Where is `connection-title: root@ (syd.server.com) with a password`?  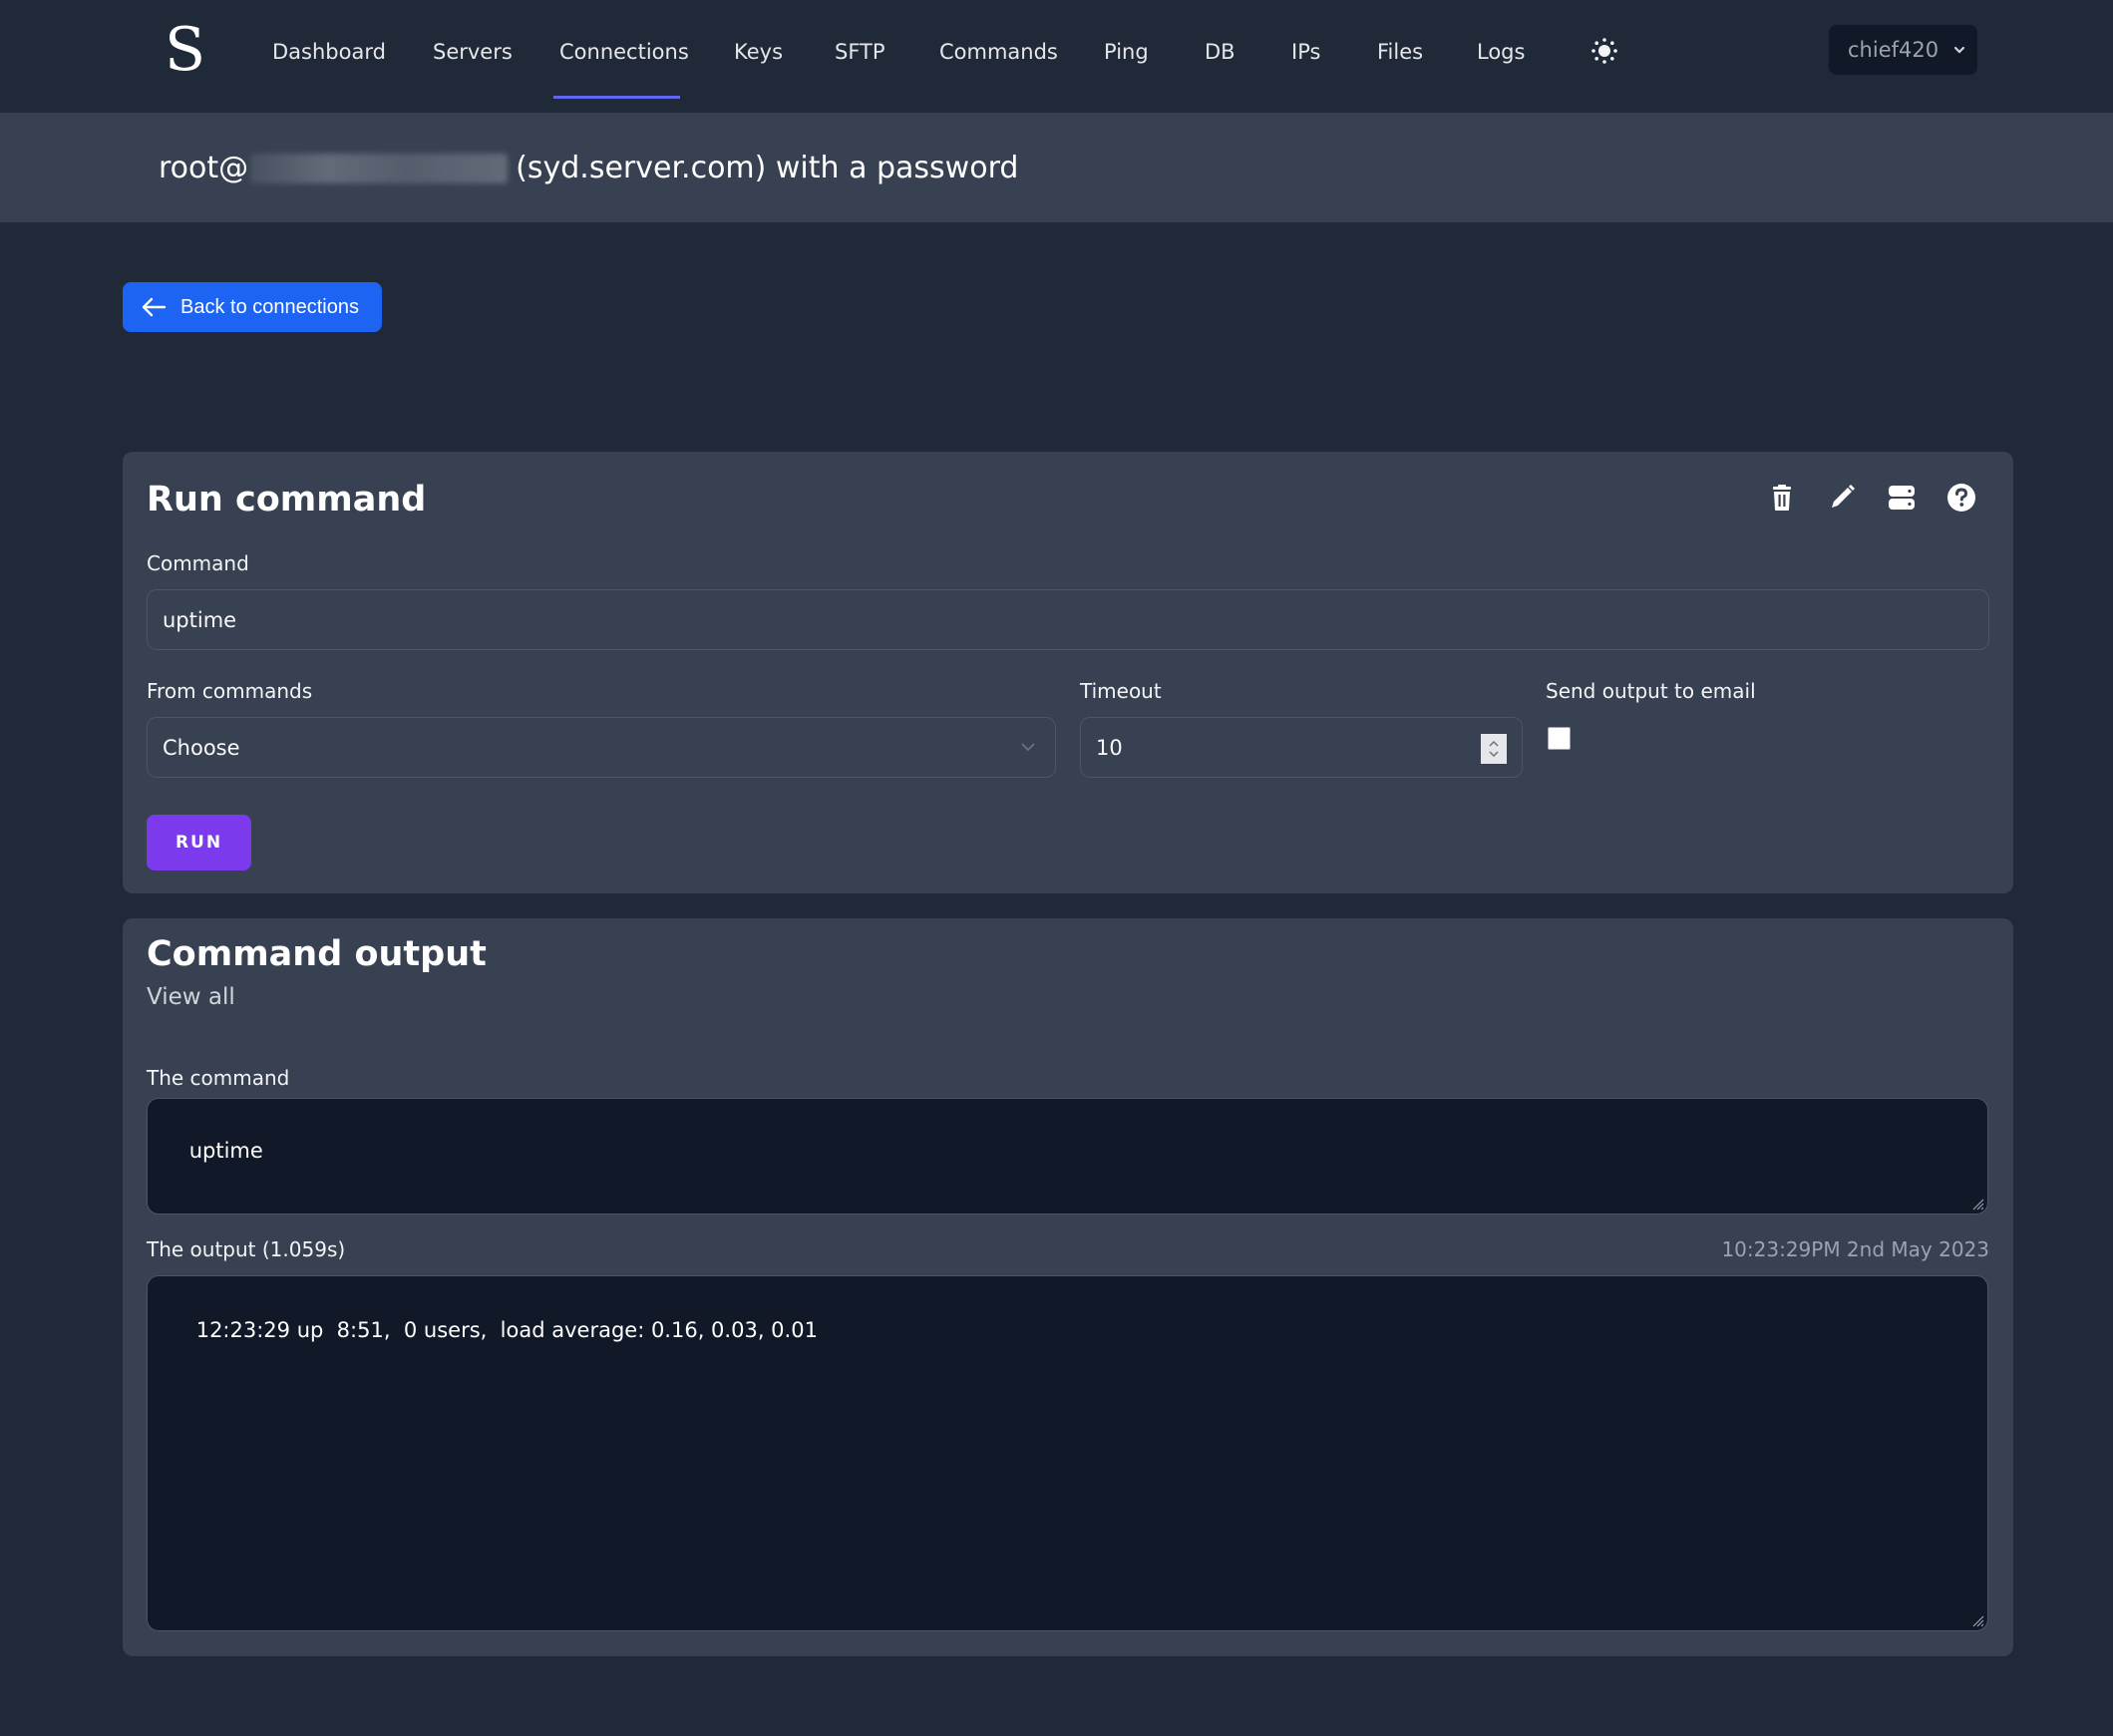
connection-title: root@ (syd.server.com) with a password is located at coordinates (588, 168).